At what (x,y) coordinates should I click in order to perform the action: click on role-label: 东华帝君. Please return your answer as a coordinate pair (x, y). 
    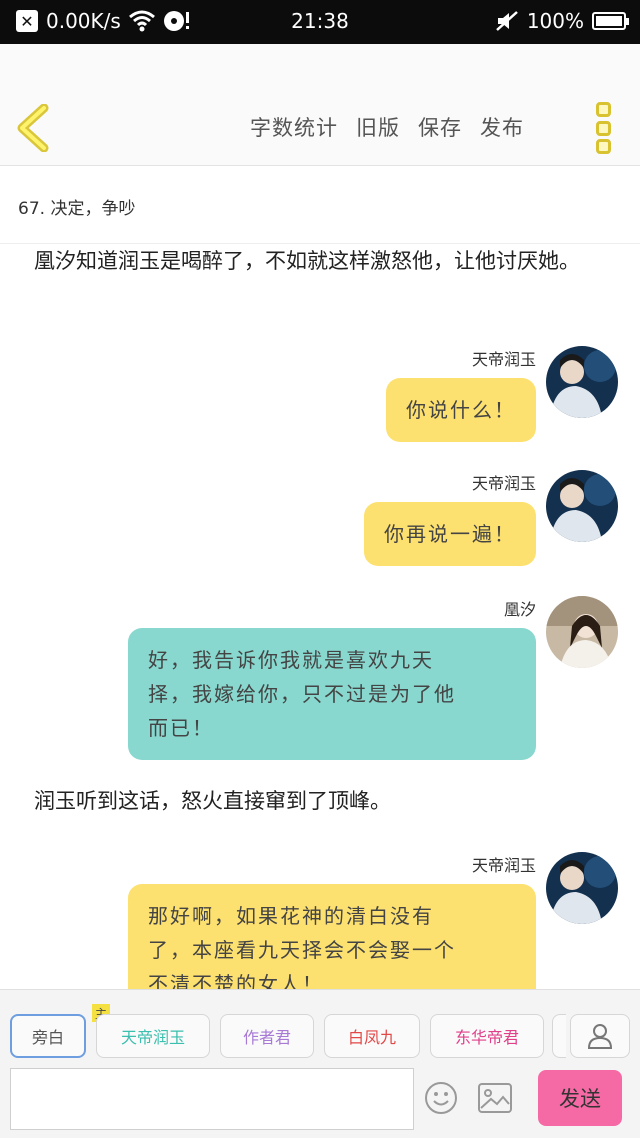
    Looking at the image, I should click on (486, 1037).